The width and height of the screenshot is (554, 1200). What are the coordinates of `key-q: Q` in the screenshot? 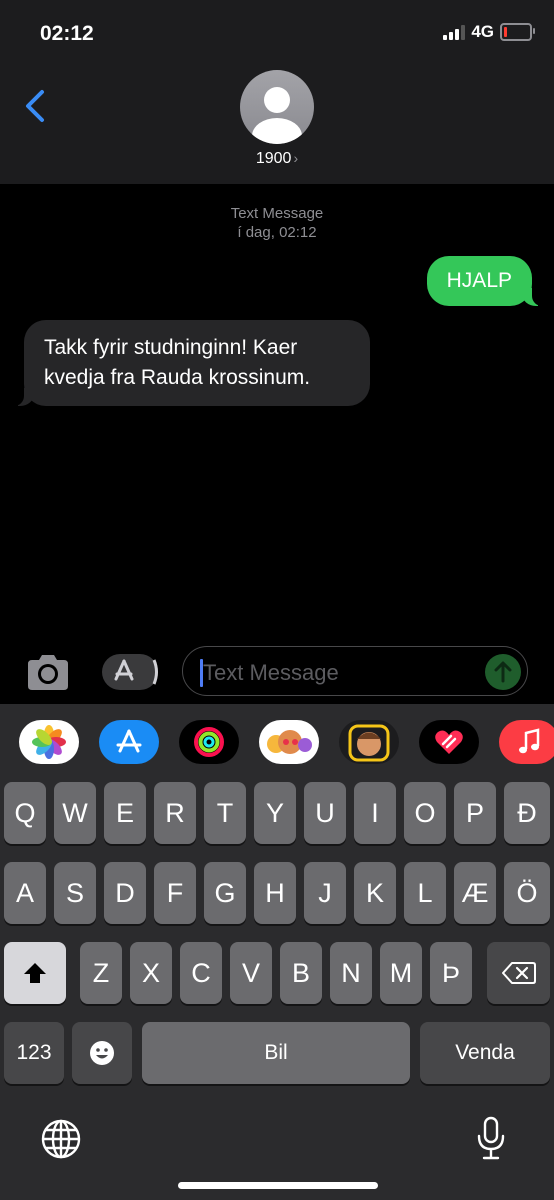 It's located at (25, 813).